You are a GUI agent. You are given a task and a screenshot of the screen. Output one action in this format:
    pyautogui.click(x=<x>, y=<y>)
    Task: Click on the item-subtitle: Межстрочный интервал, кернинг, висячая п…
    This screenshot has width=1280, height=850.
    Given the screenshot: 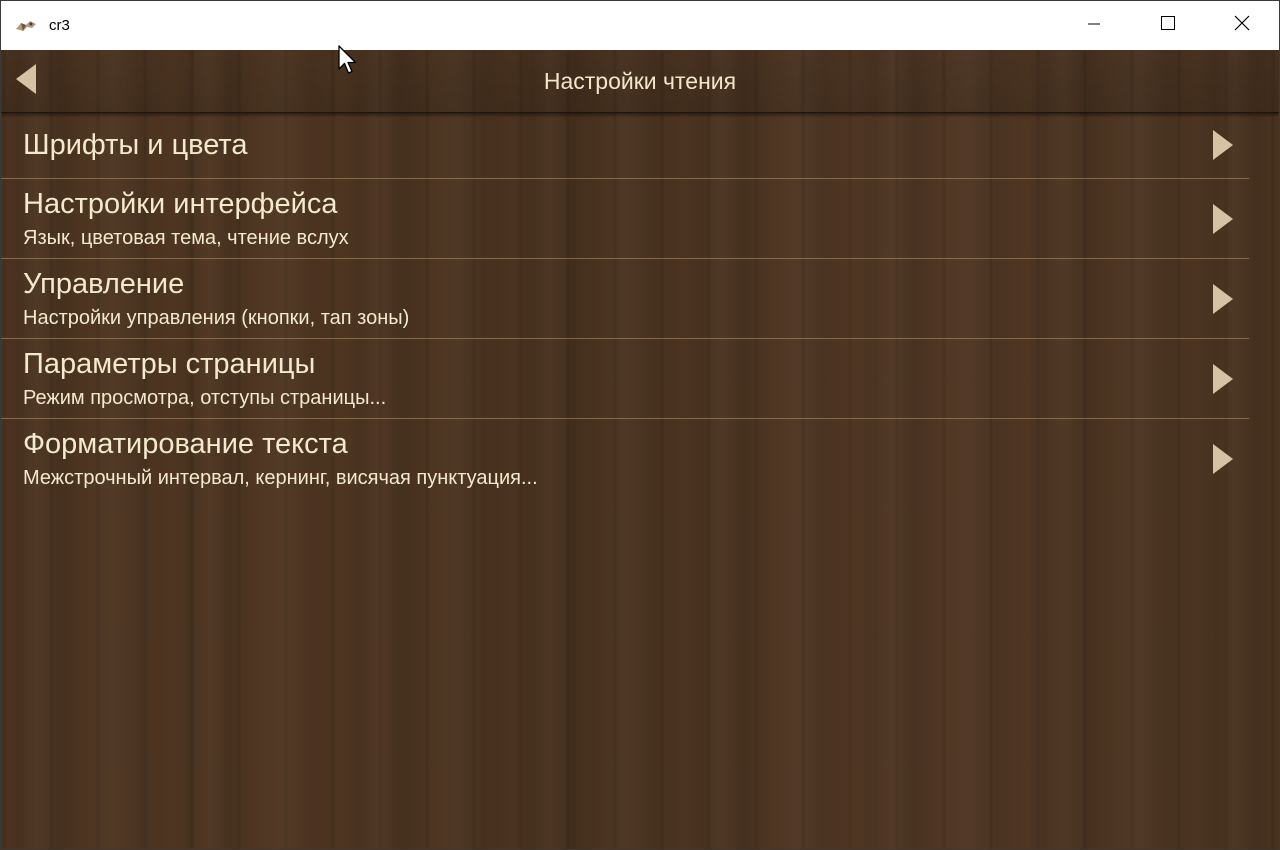 What is the action you would take?
    pyautogui.click(x=280, y=478)
    